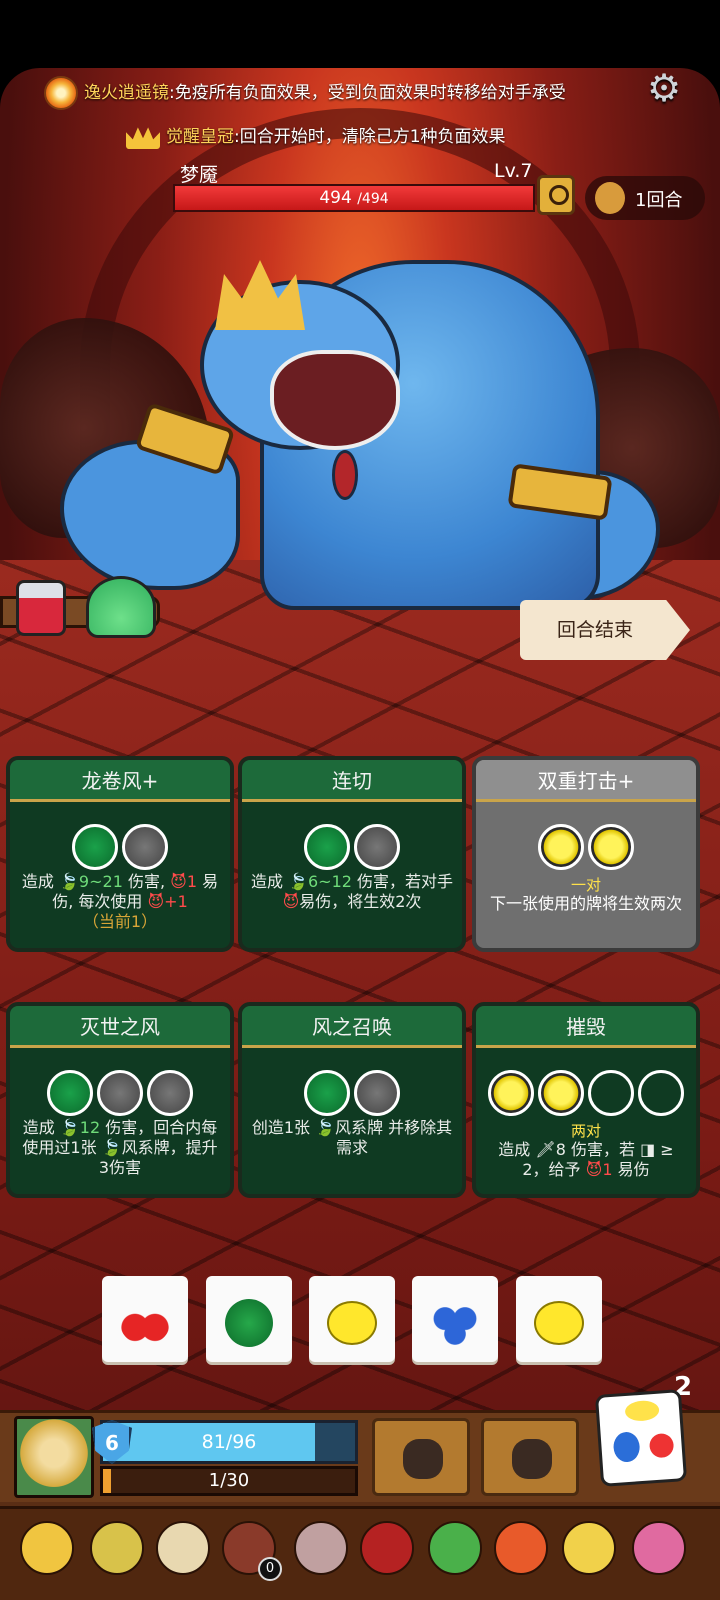 Image resolution: width=720 pixels, height=1600 pixels. I want to click on die-cherry, so click(145, 1319).